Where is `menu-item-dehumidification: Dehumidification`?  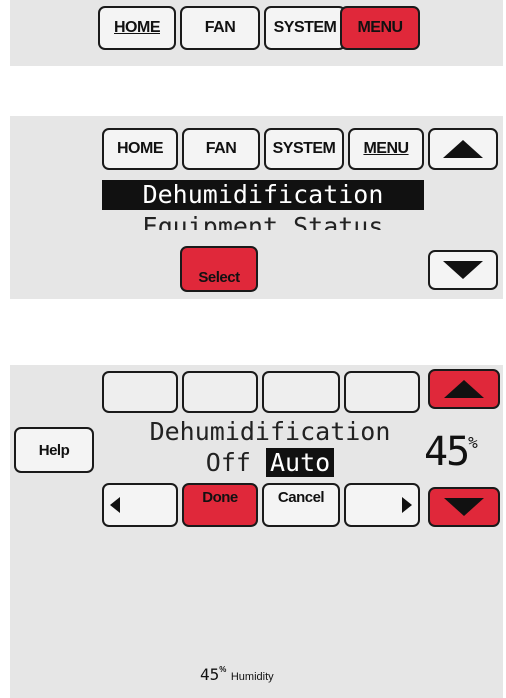
menu-item-dehumidification: Dehumidification is located at coordinates (263, 195).